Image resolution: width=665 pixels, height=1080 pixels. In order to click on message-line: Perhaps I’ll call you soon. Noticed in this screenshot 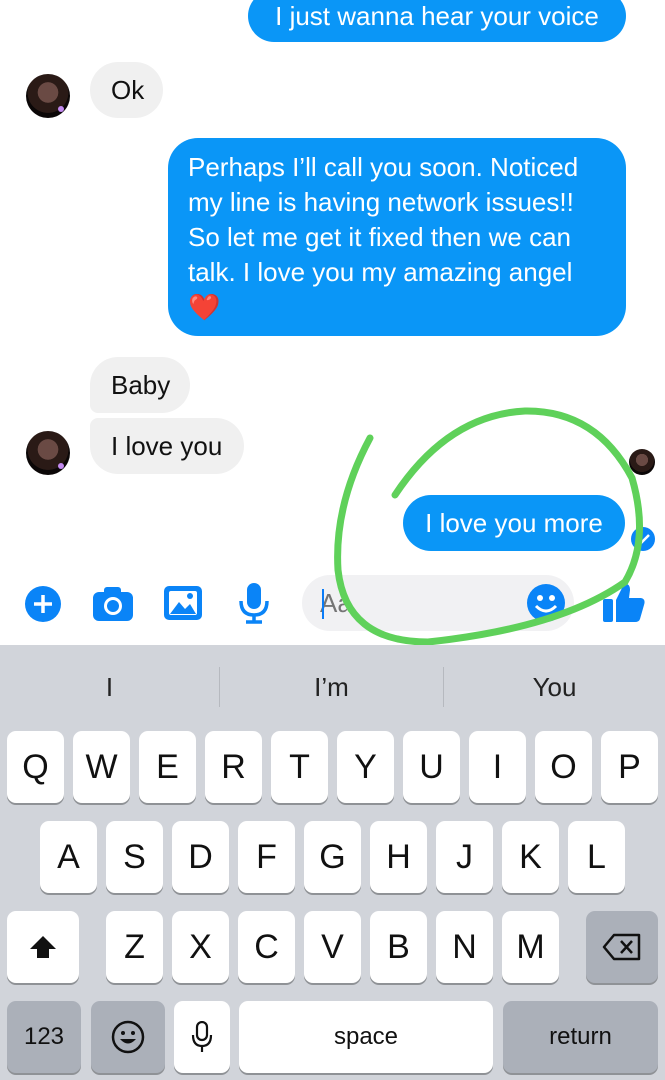, I will do `click(383, 166)`.